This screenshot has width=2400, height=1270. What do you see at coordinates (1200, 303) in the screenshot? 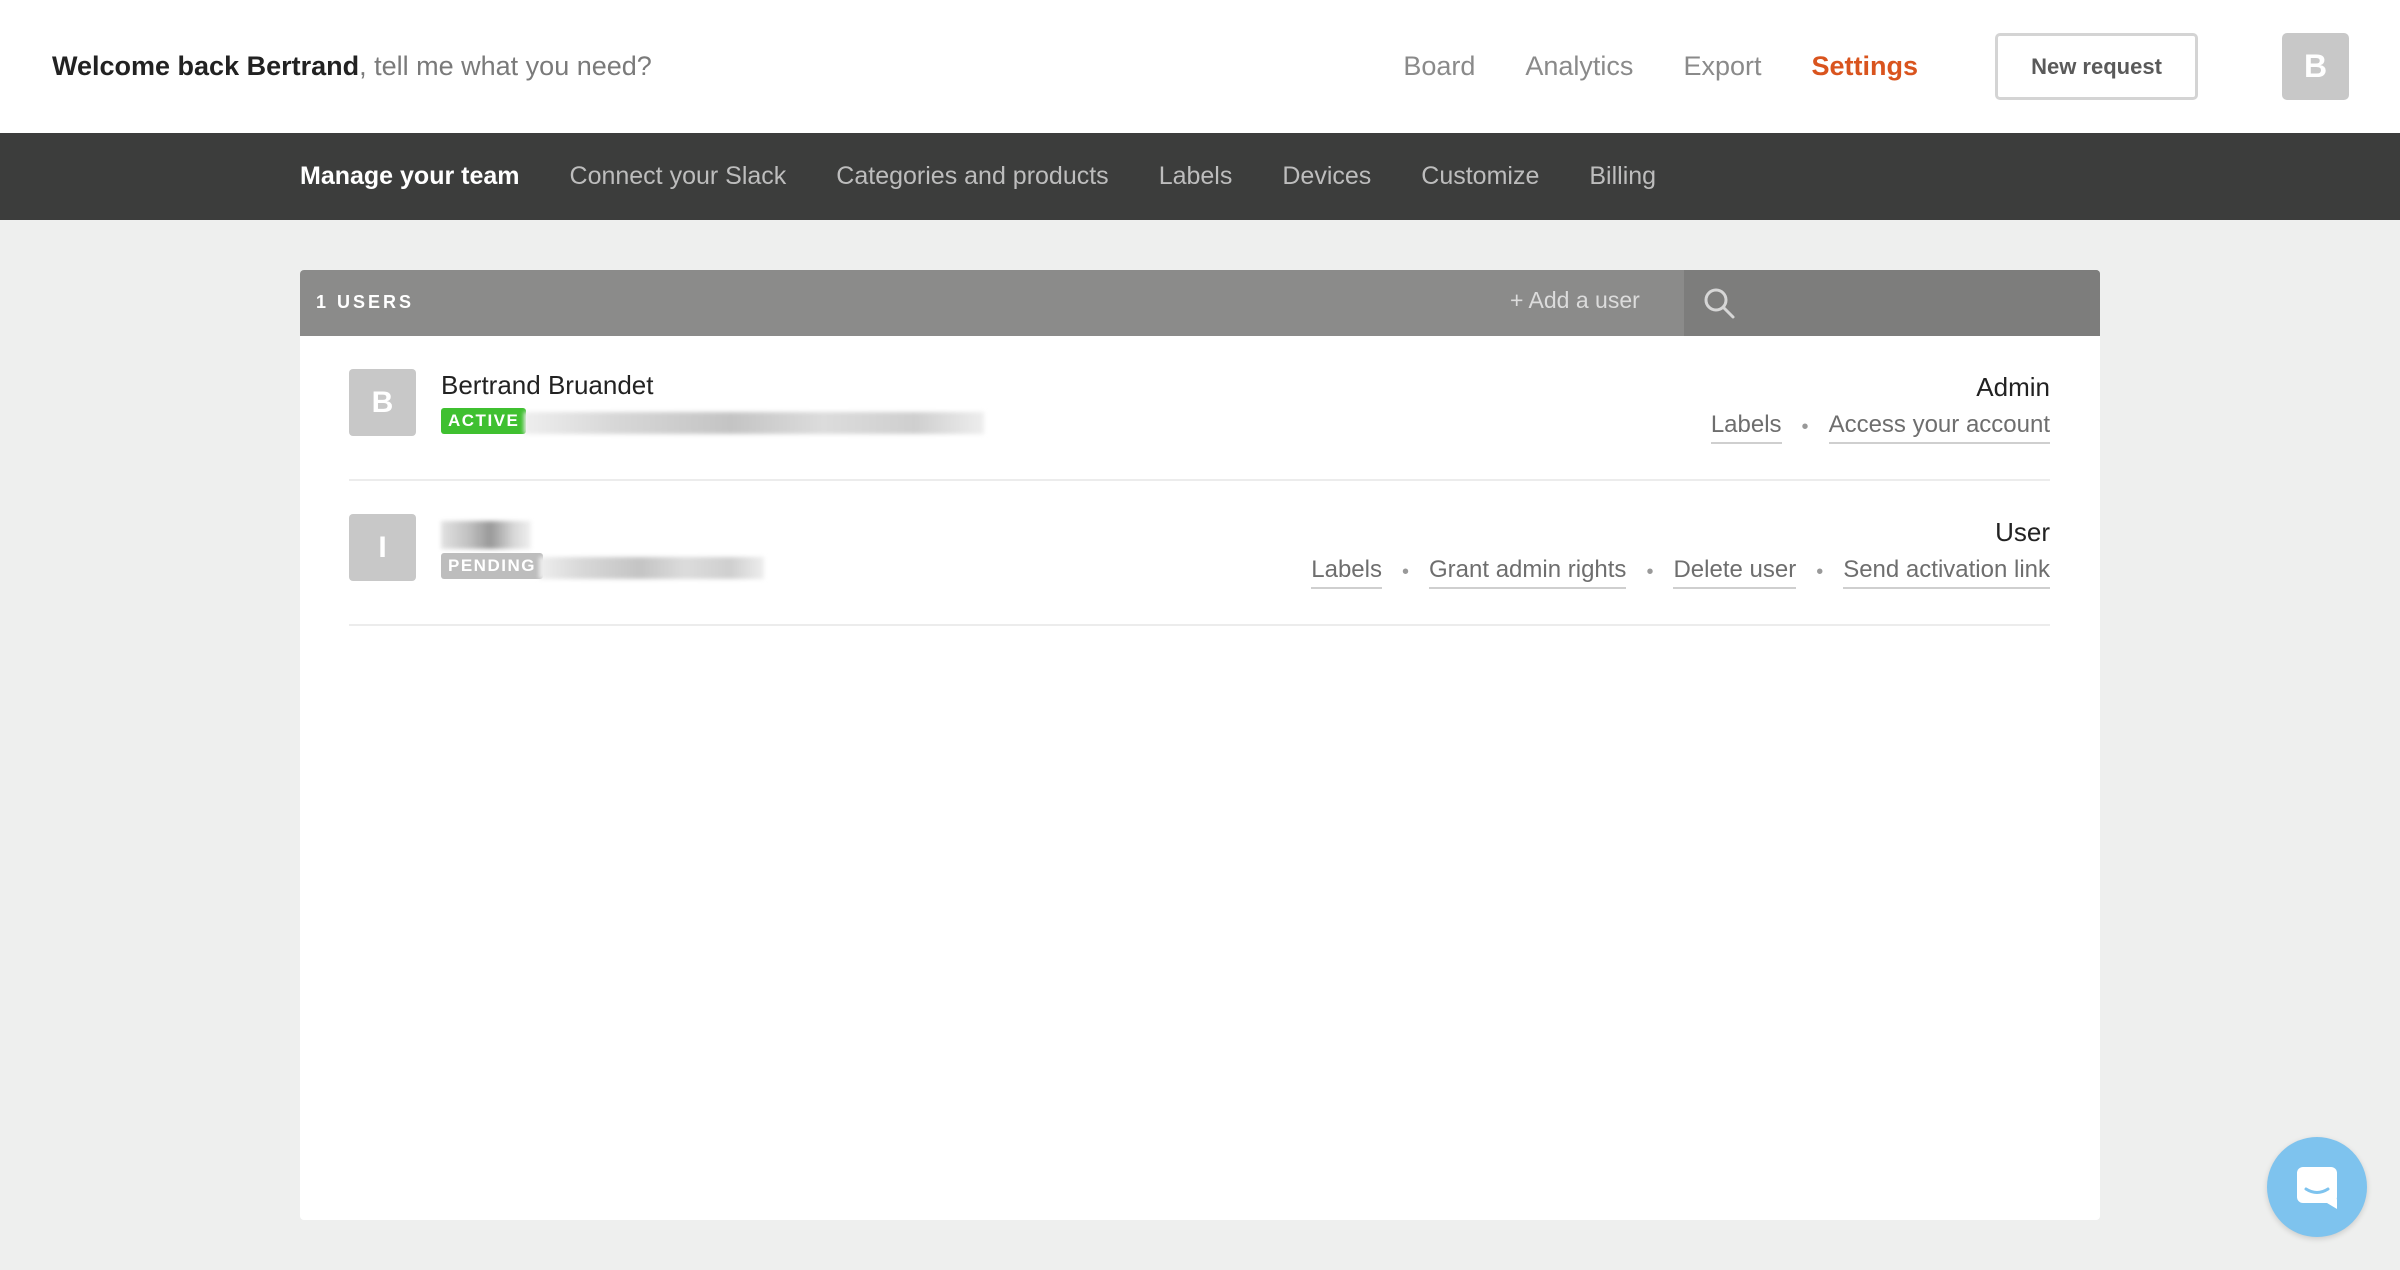
I see `team-panel-header: 1 USERS + Add a user` at bounding box center [1200, 303].